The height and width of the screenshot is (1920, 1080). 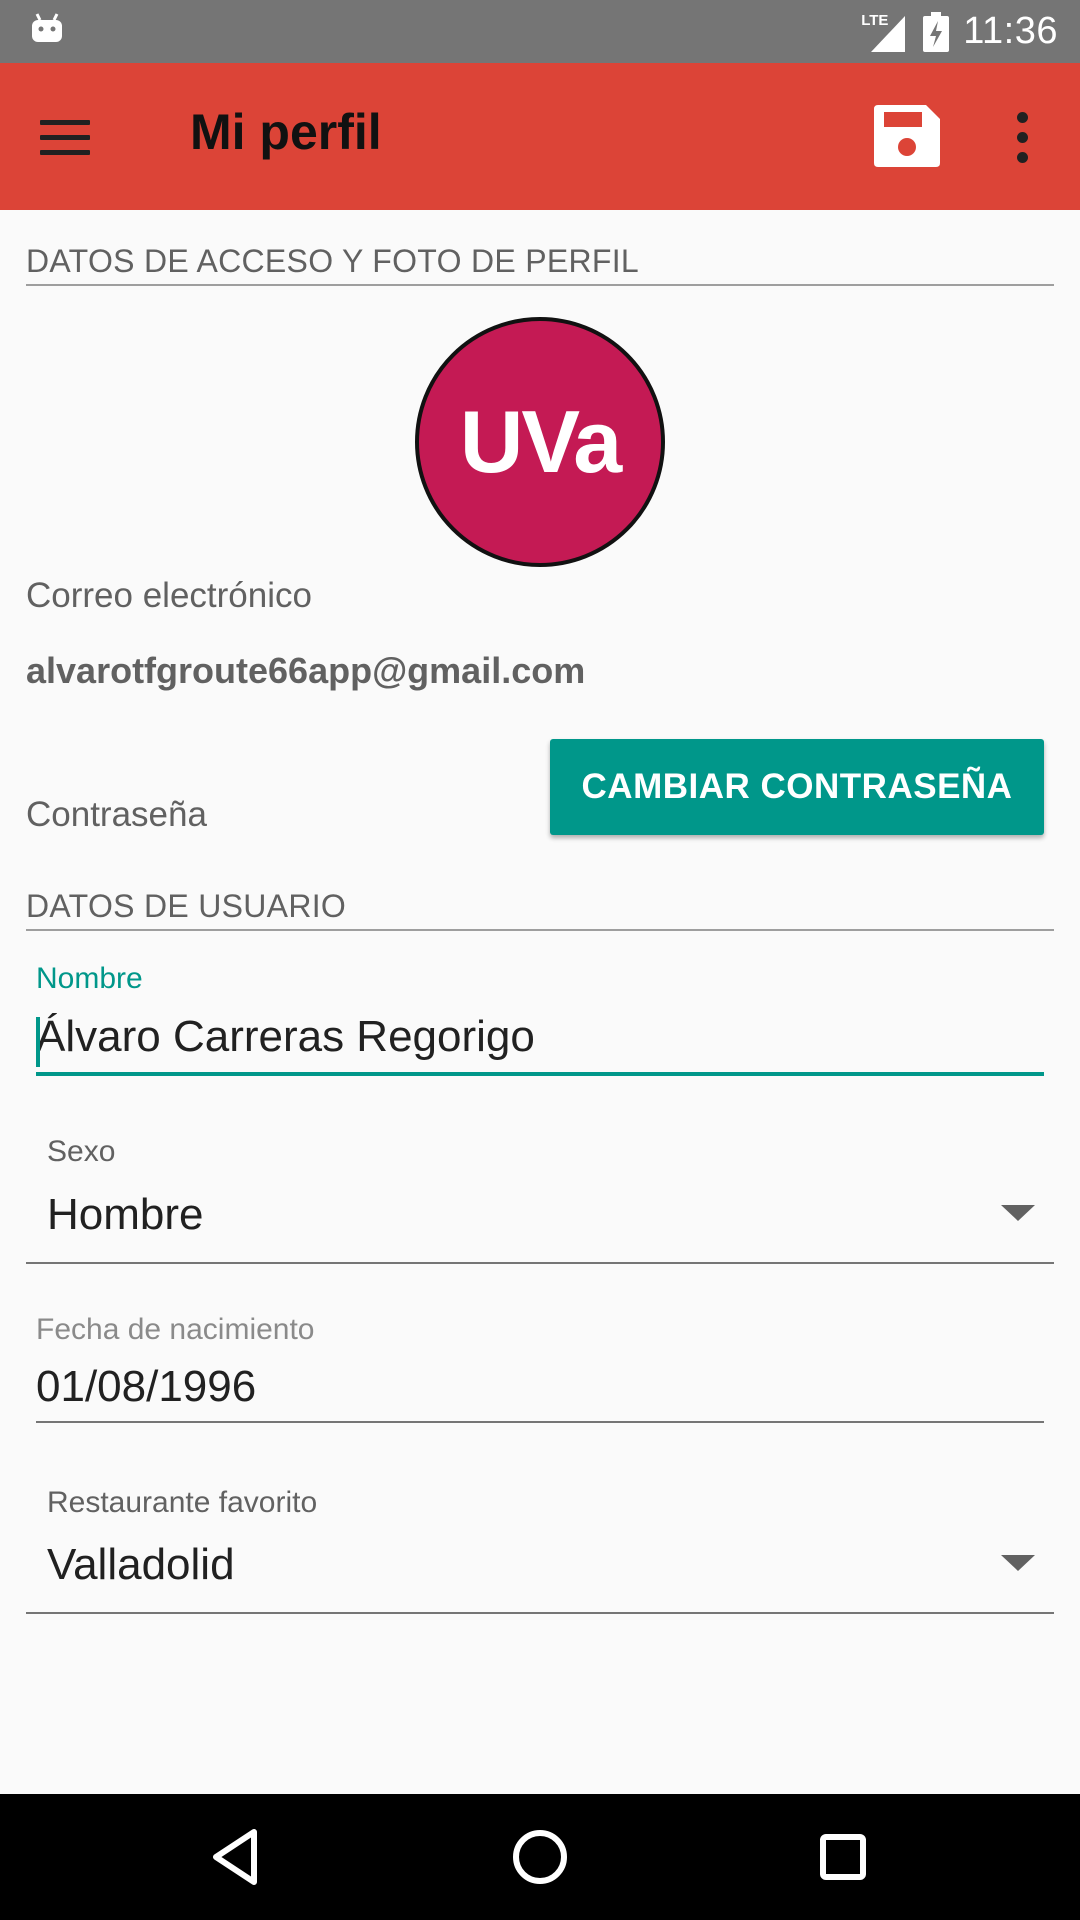 I want to click on page-title: Mi perfil, so click(x=286, y=132).